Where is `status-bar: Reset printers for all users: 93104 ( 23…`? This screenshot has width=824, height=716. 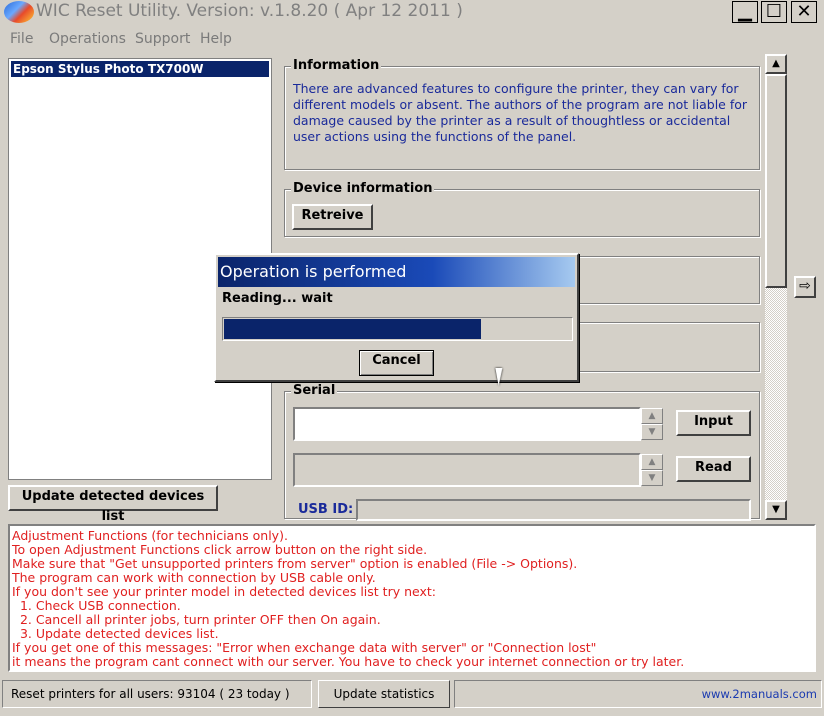 status-bar: Reset printers for all users: 93104 ( 23… is located at coordinates (412, 694).